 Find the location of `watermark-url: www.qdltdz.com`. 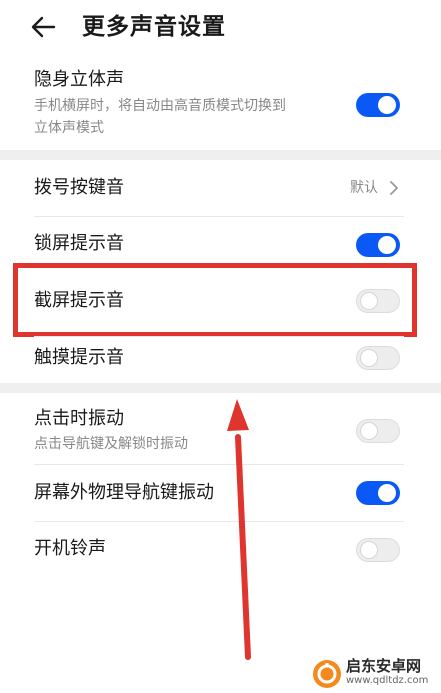

watermark-url: www.qdltdz.com is located at coordinates (387, 680).